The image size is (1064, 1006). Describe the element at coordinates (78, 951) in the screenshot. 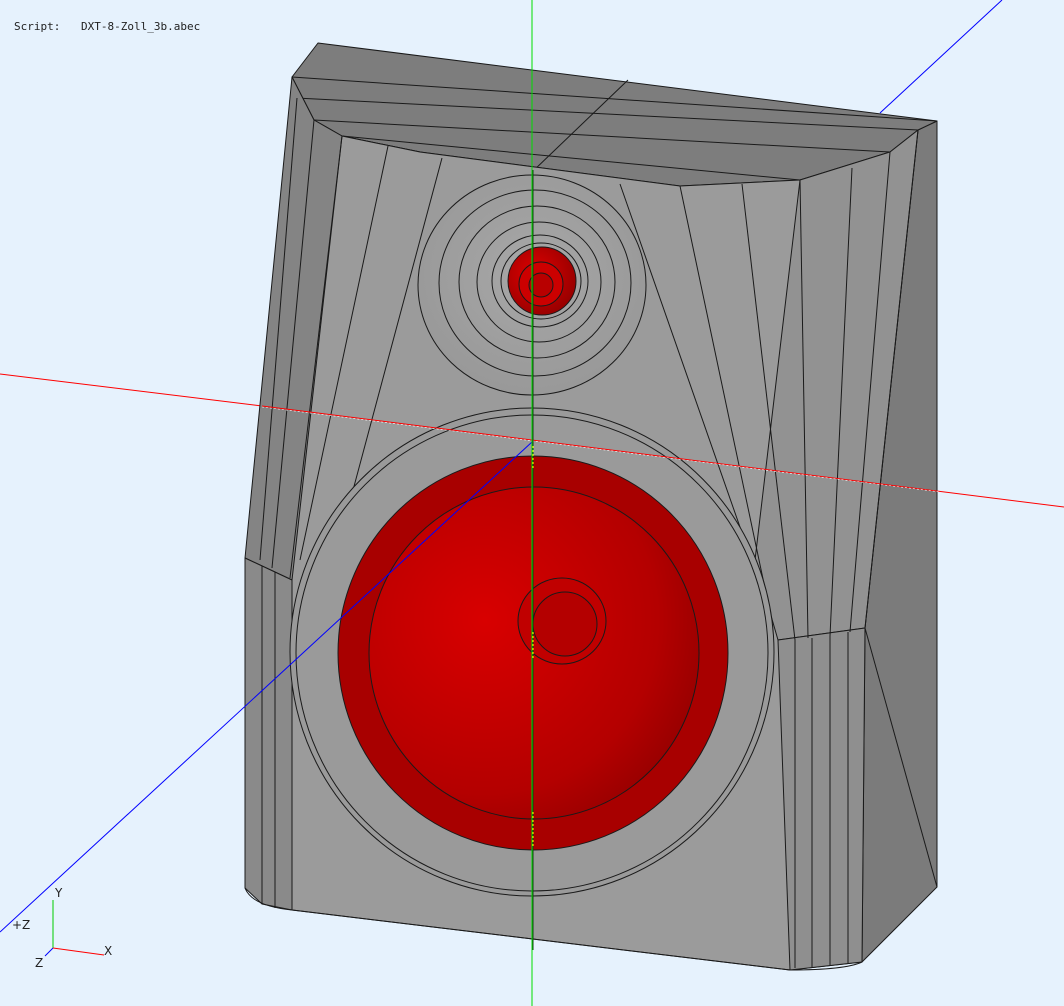

I see `triad-x-axis` at that location.